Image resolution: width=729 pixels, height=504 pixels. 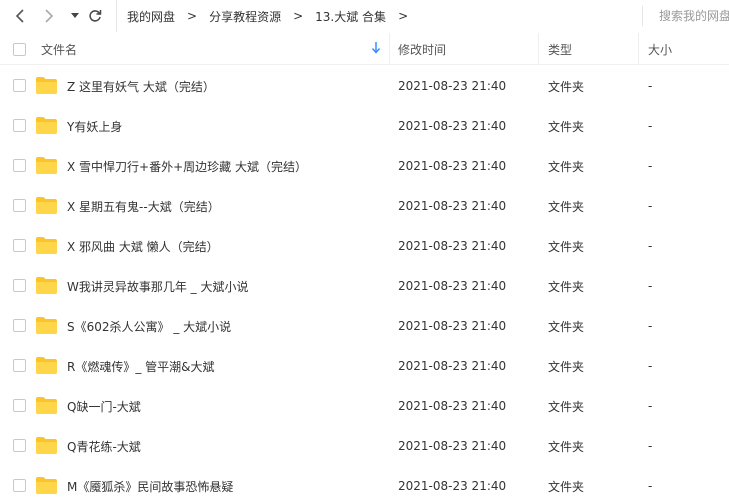 What do you see at coordinates (187, 166) in the screenshot?
I see `file-name: X 雪中悍刀行+番外+周边珍藏 大斌（完结）` at bounding box center [187, 166].